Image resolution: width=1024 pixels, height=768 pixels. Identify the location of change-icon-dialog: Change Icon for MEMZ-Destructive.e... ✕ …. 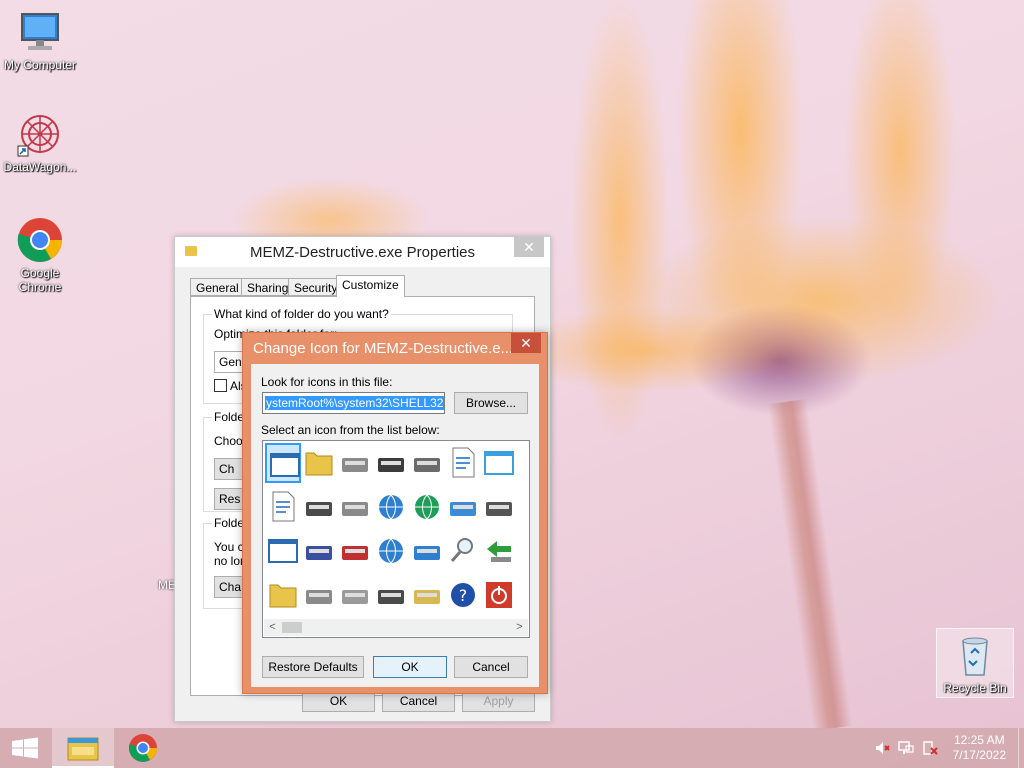
(395, 513).